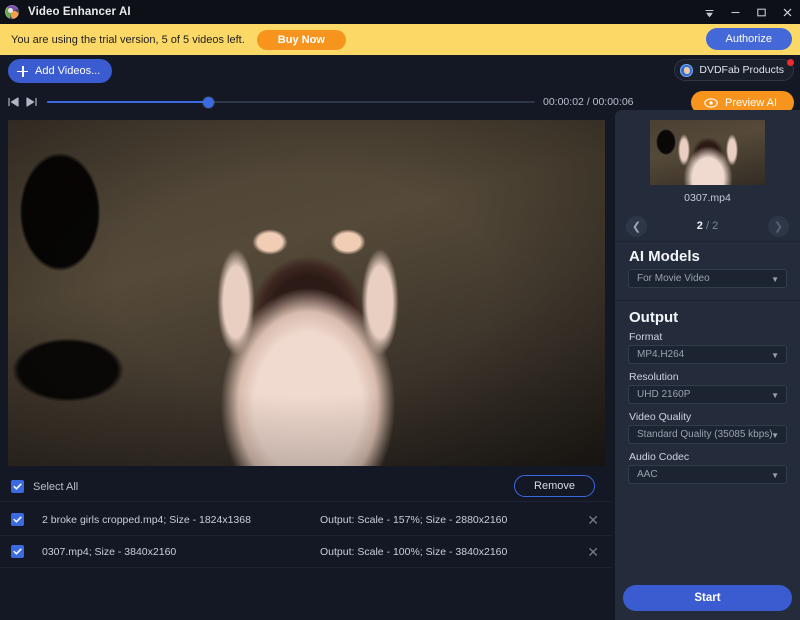  Describe the element at coordinates (588, 102) in the screenshot. I see `timecode-label: 00:00:02 / 00:00:06` at that location.